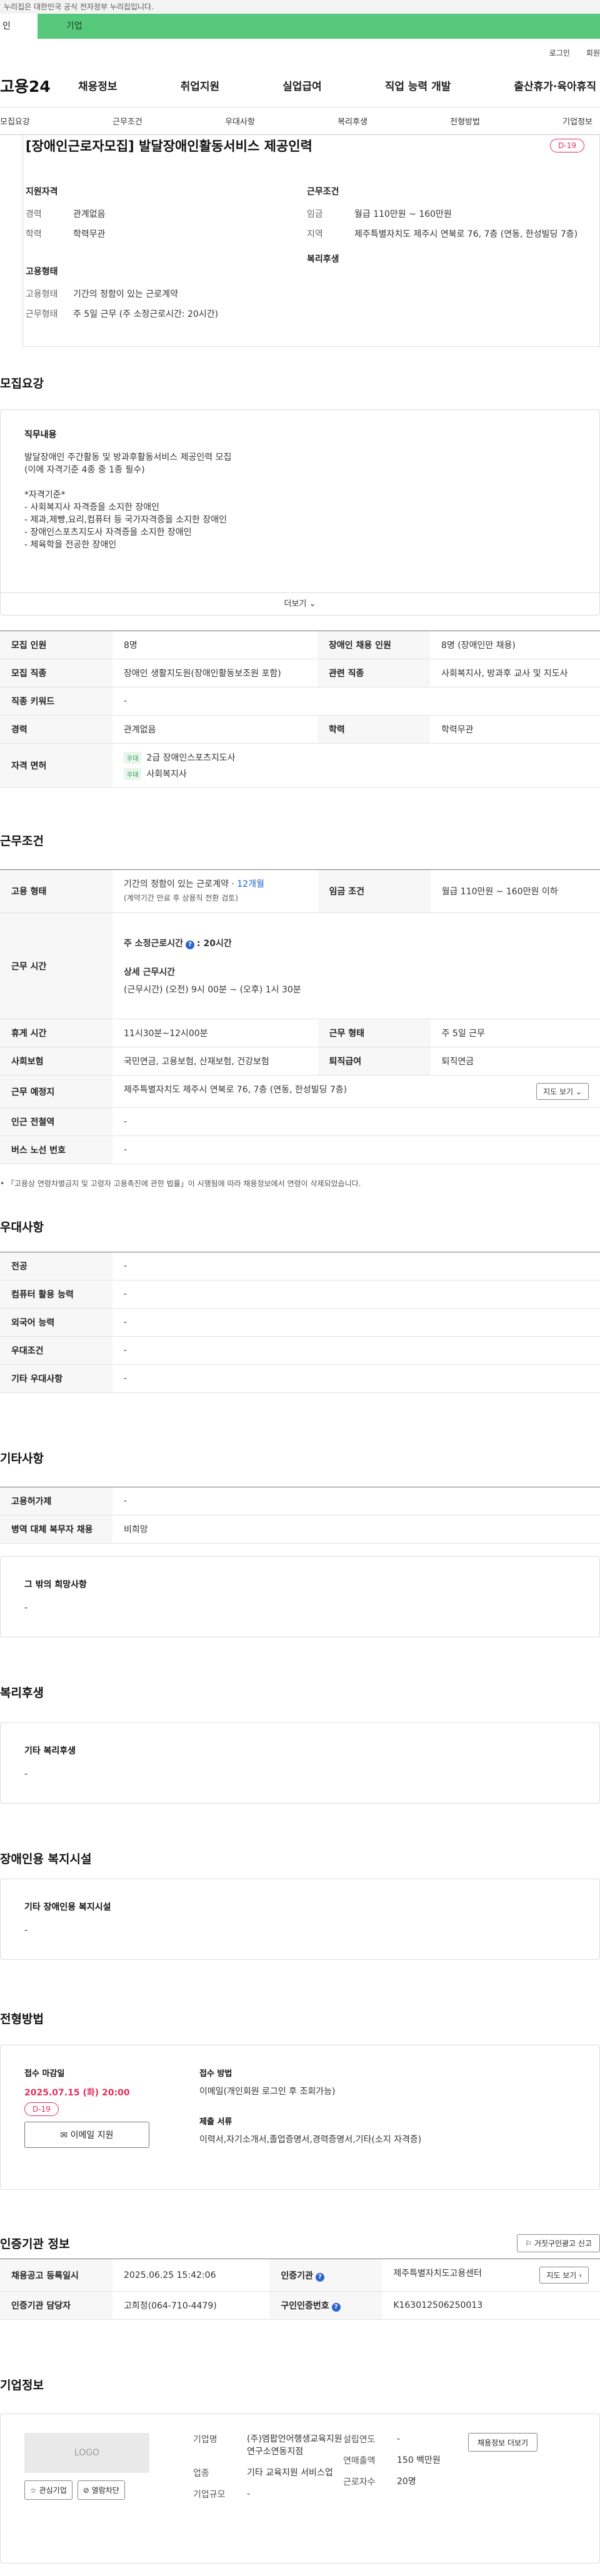 This screenshot has width=600, height=2576. Describe the element at coordinates (300, 2224) in the screenshot. I see `agency-header: 인증기관 정보 ⚐ 거짓구인광고 신고` at that location.